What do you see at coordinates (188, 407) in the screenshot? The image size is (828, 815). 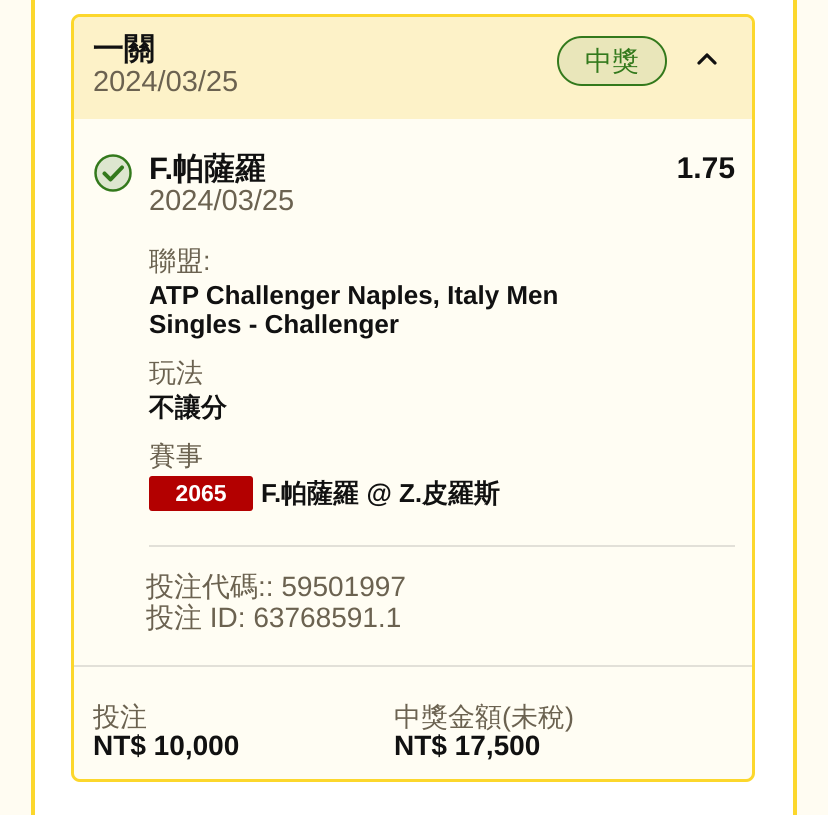 I see `detail-value: 不讓分` at bounding box center [188, 407].